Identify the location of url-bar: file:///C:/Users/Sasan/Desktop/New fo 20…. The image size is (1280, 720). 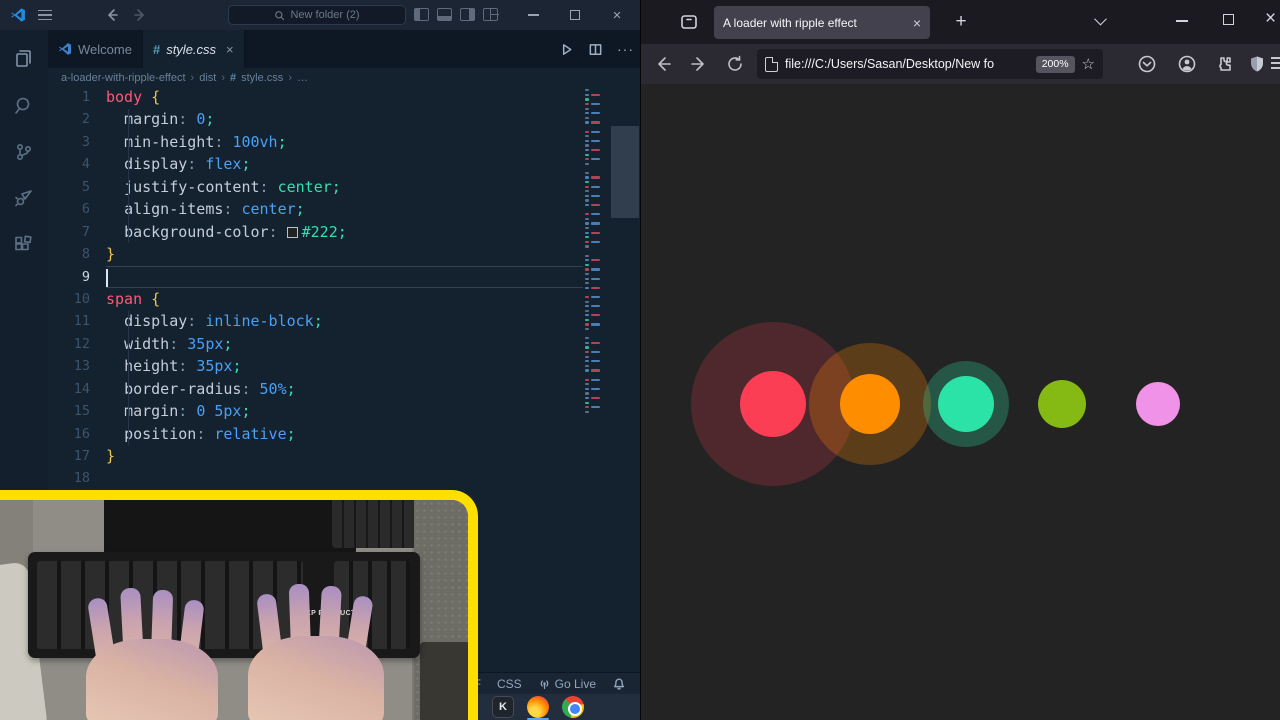
(930, 64).